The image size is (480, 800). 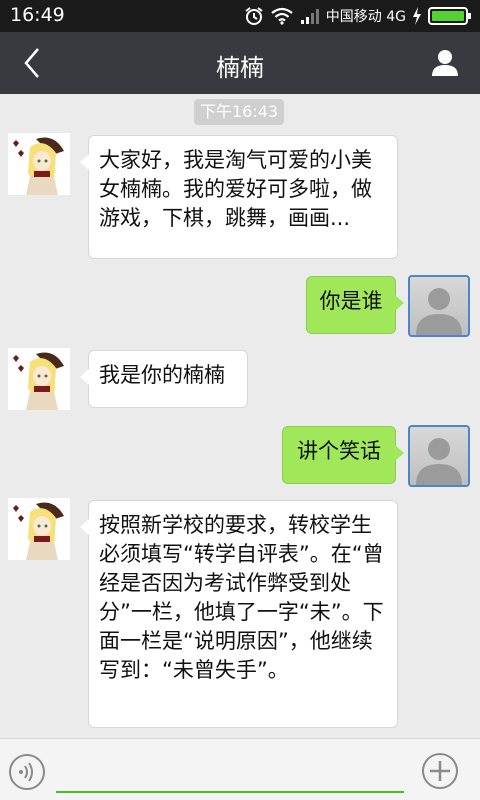 What do you see at coordinates (449, 16) in the screenshot?
I see `battery-icon` at bounding box center [449, 16].